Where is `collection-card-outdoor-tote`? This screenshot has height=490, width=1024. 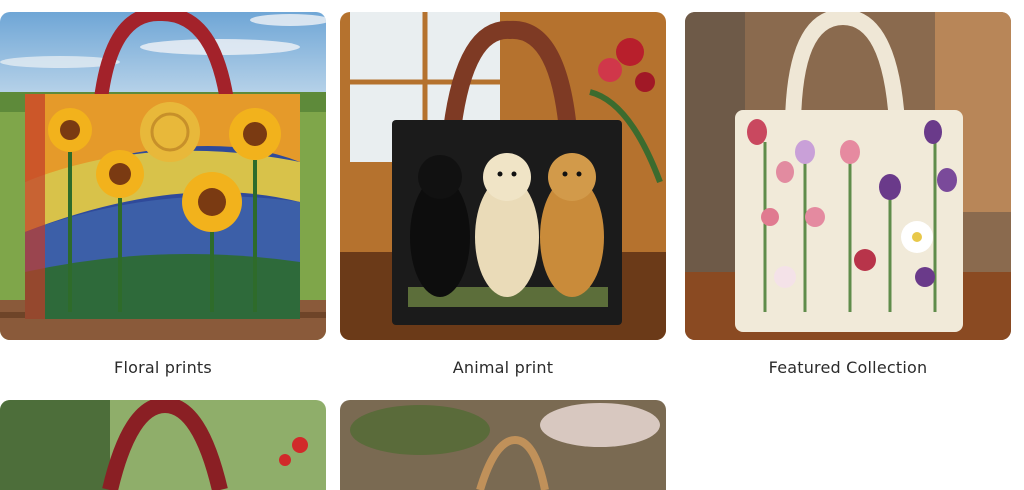 collection-card-outdoor-tote is located at coordinates (503, 445).